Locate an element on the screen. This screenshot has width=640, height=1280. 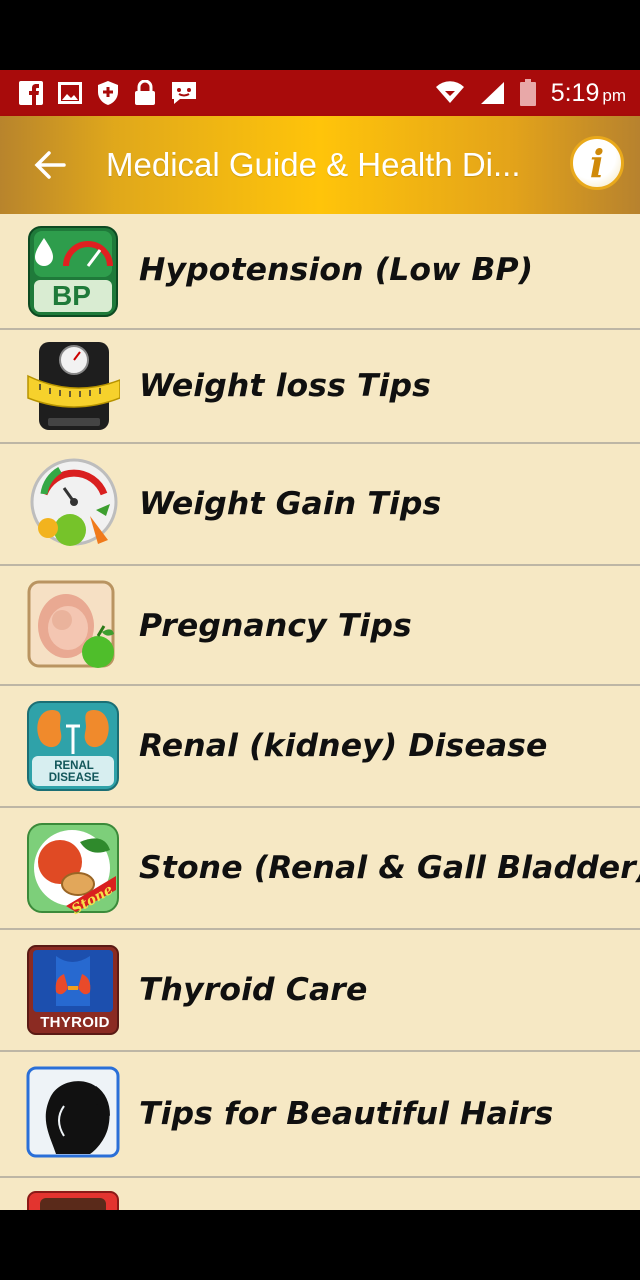
battery-icon is located at coordinates (527, 92).